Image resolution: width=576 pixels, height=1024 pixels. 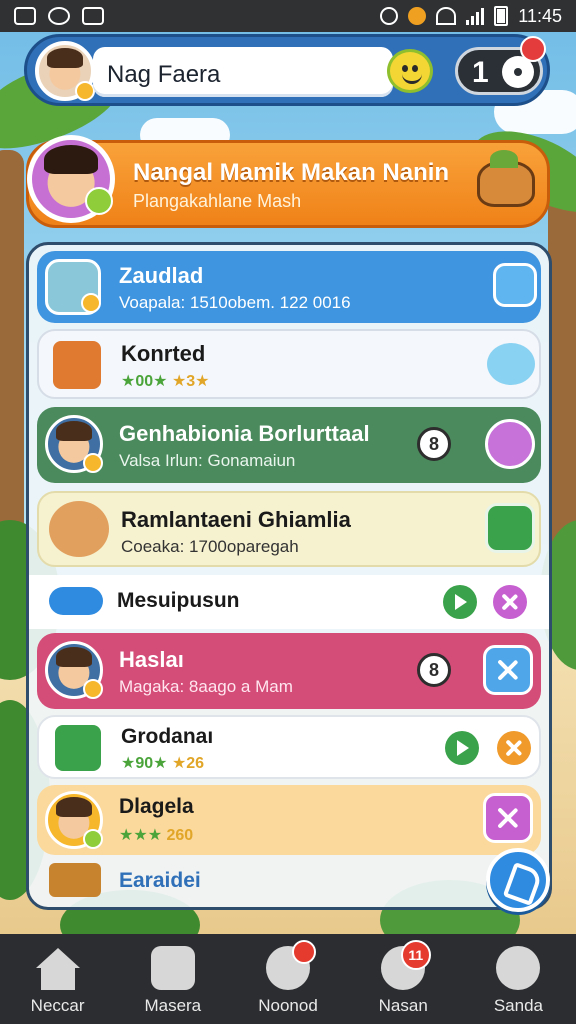 I want to click on item-title: Grodanaı, so click(x=167, y=736).